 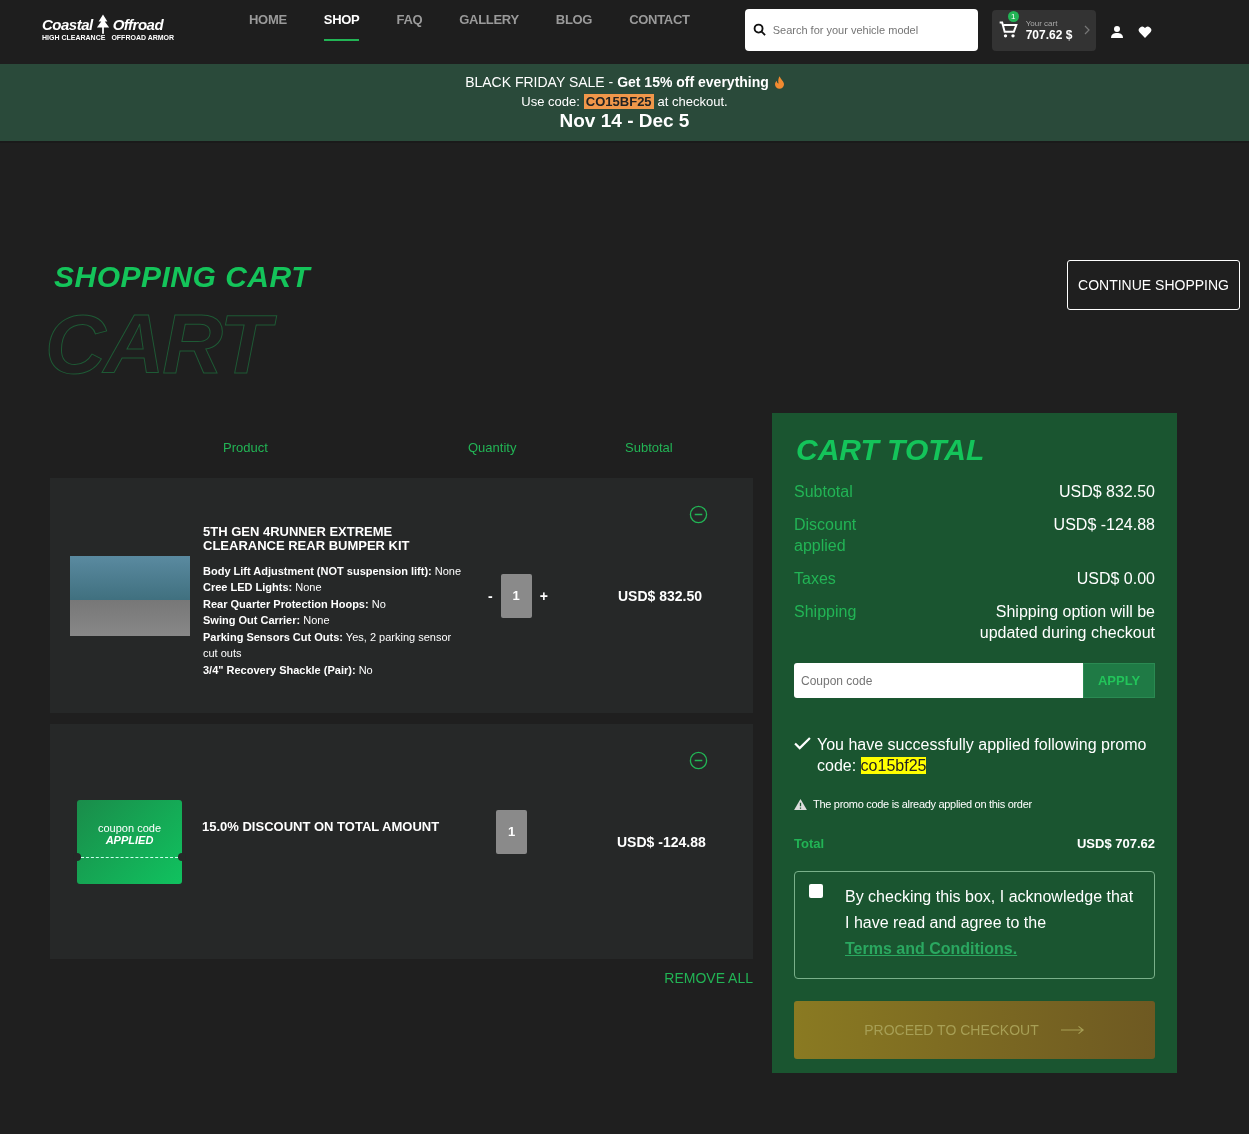 What do you see at coordinates (334, 620) in the screenshot?
I see `product-option: Swing Out Carrier: None` at bounding box center [334, 620].